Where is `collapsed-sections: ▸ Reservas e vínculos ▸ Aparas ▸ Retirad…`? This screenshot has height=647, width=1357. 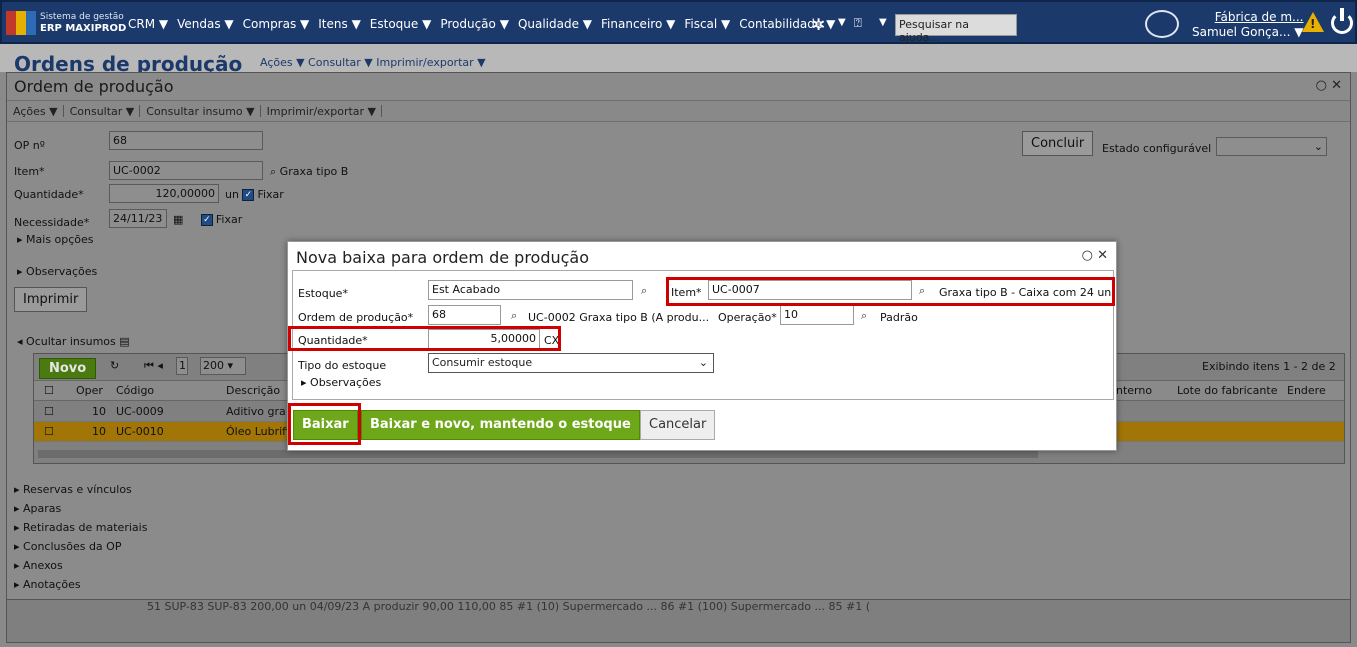
collapsed-sections: ▸ Reservas e vínculos ▸ Aparas ▸ Retirad… is located at coordinates (80, 537).